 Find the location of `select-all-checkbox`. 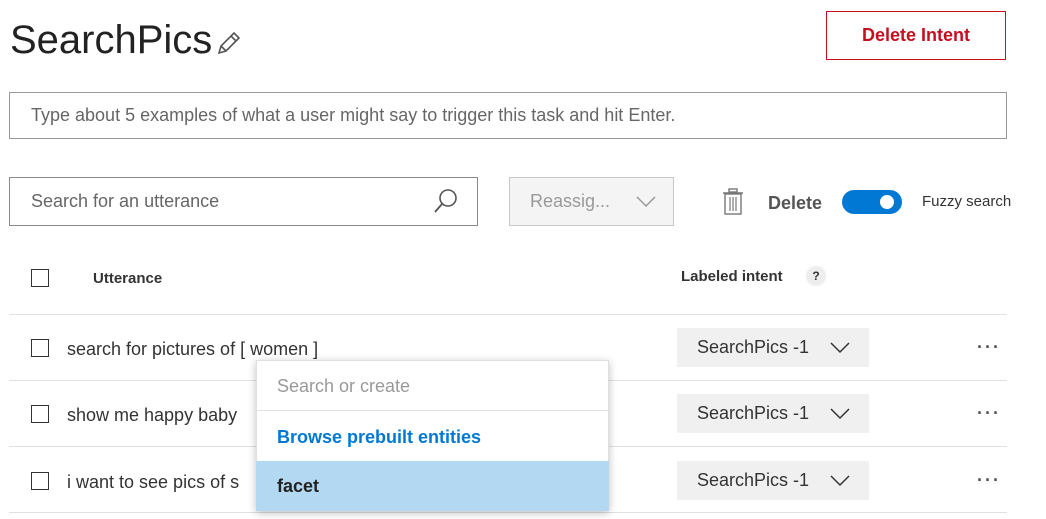

select-all-checkbox is located at coordinates (40, 278).